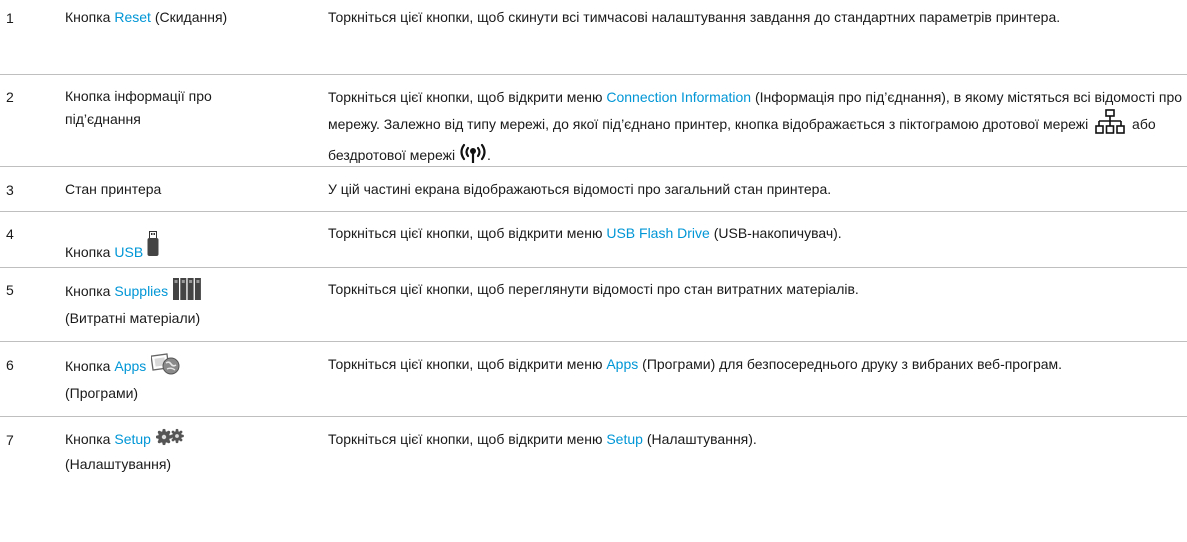  Describe the element at coordinates (10, 365) in the screenshot. I see `row-number: 6` at that location.